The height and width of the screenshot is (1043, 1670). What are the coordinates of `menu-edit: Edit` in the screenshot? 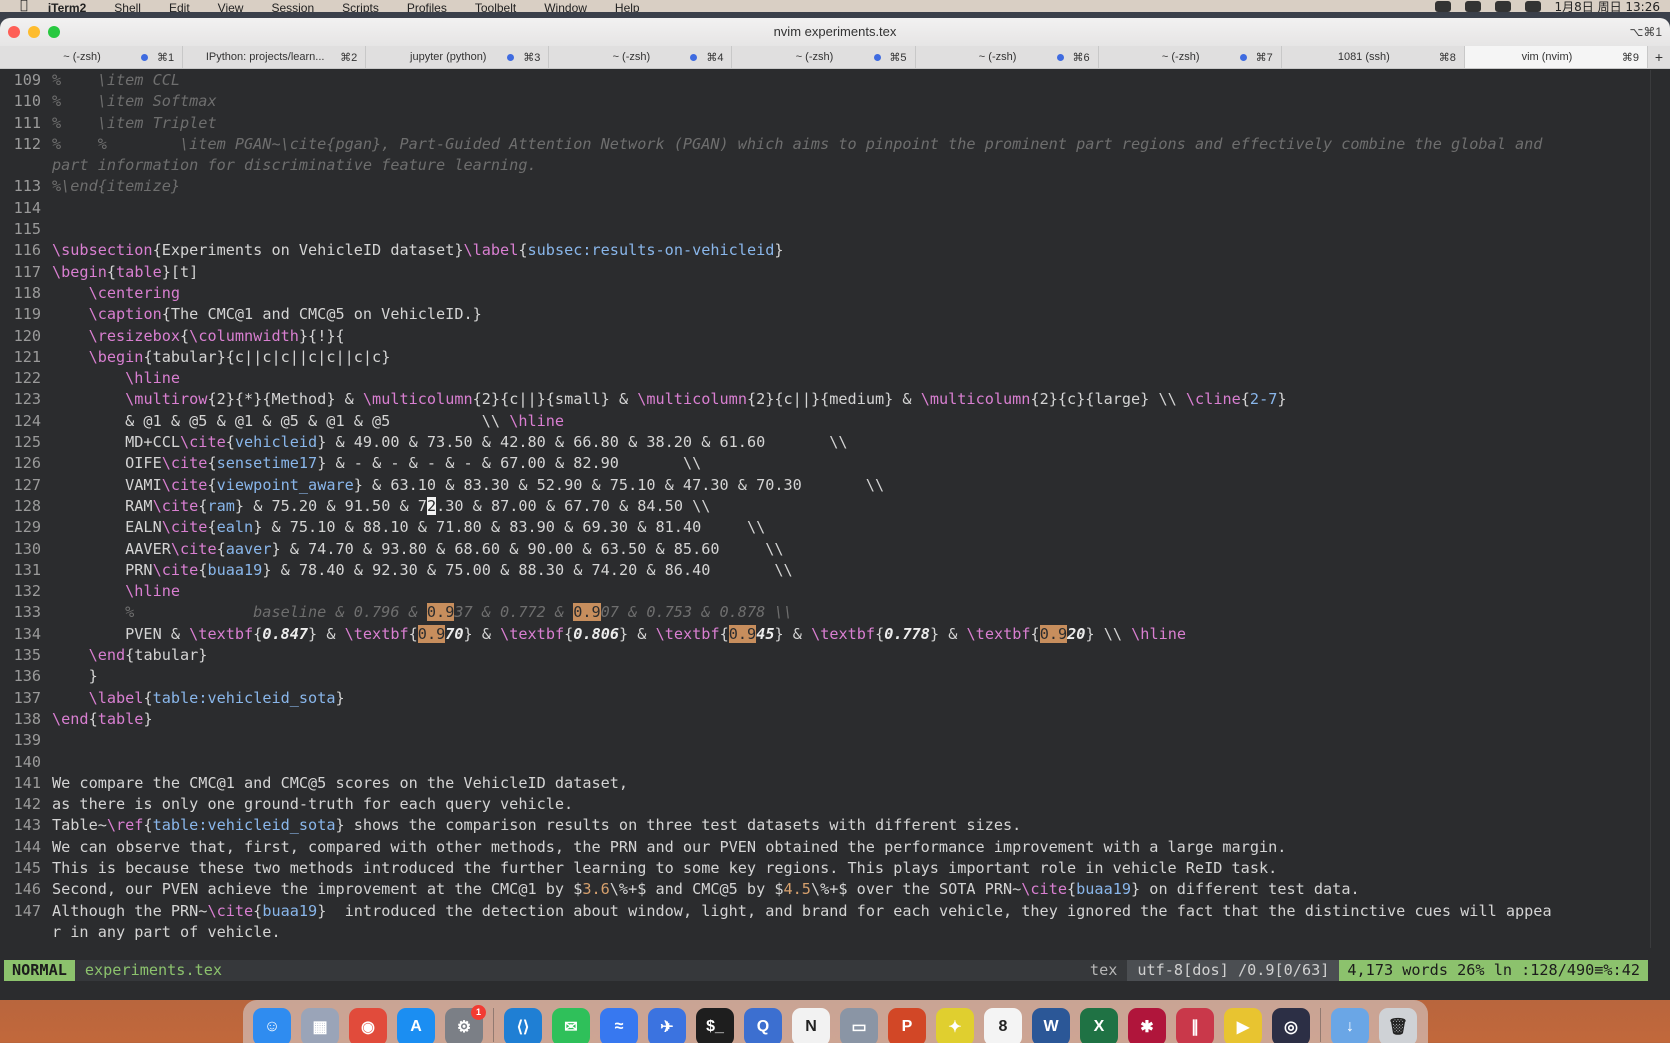 It's located at (179, 7).